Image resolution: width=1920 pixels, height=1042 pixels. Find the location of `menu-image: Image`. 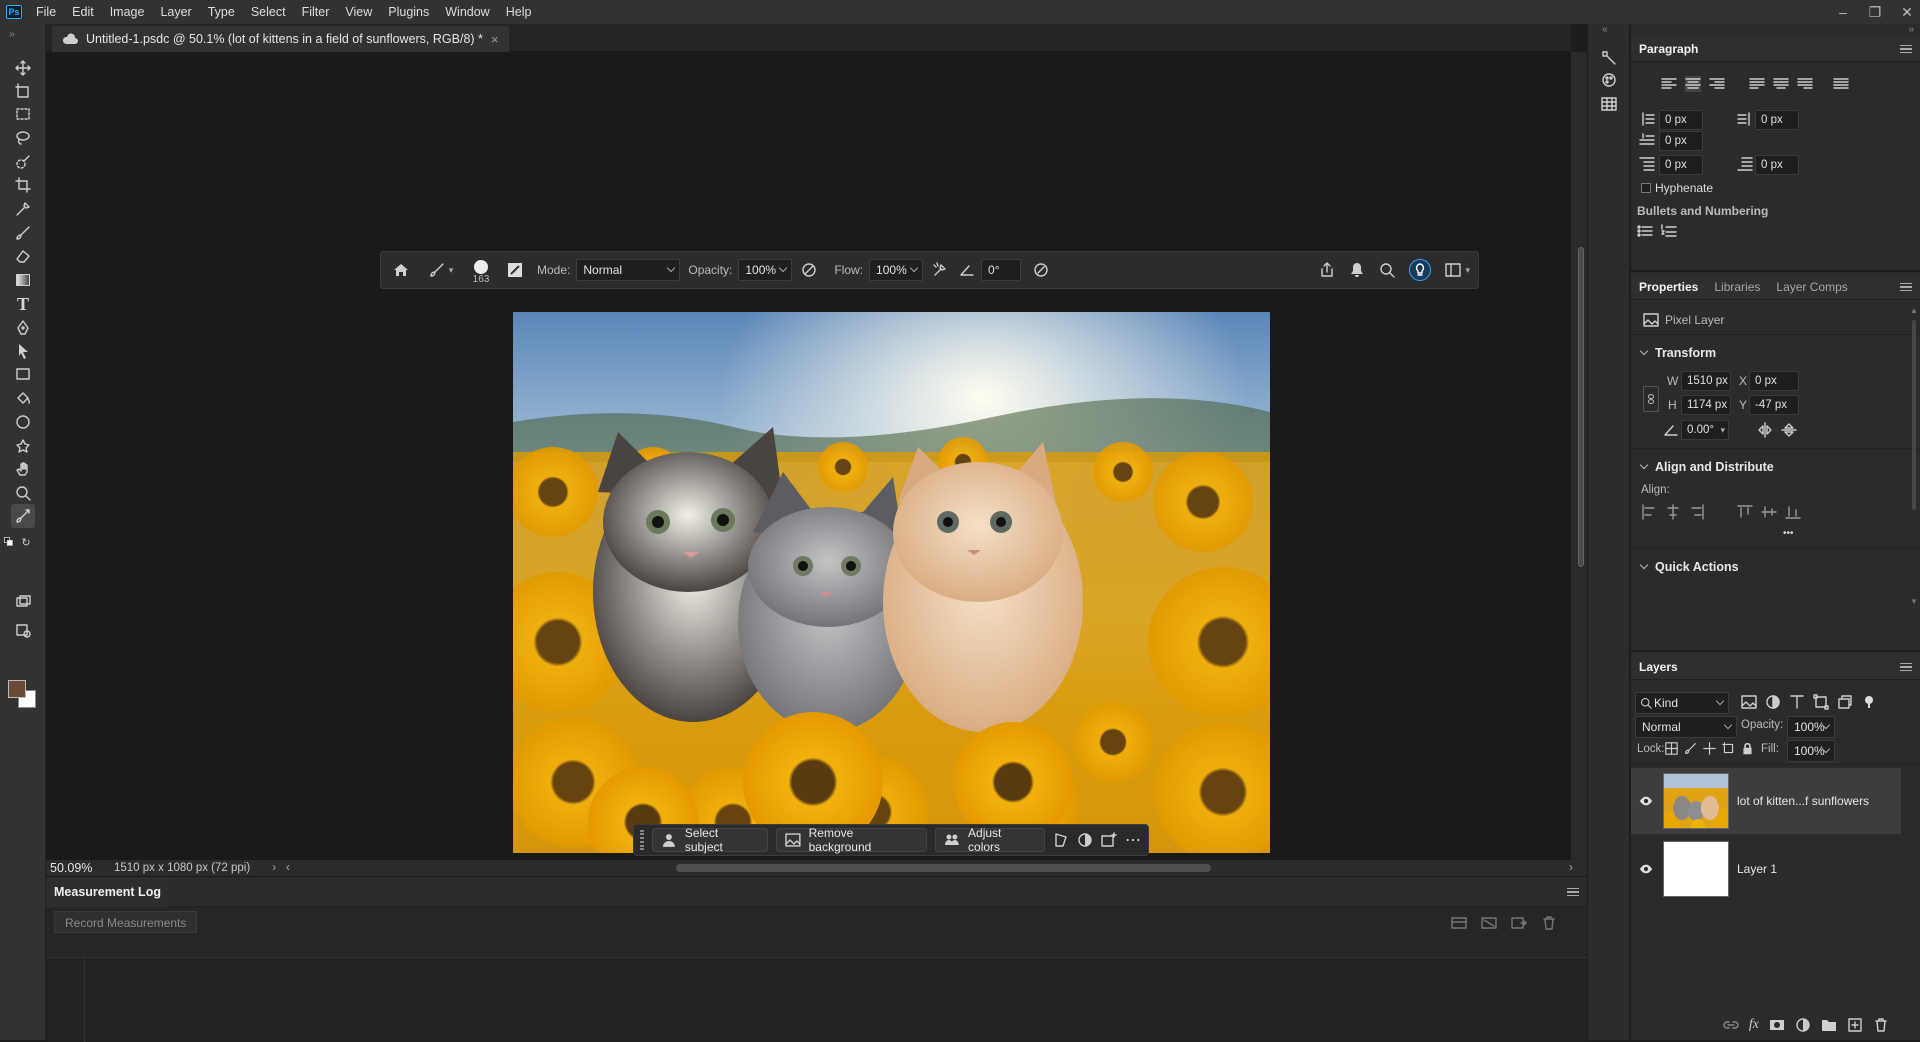

menu-image: Image is located at coordinates (127, 12).